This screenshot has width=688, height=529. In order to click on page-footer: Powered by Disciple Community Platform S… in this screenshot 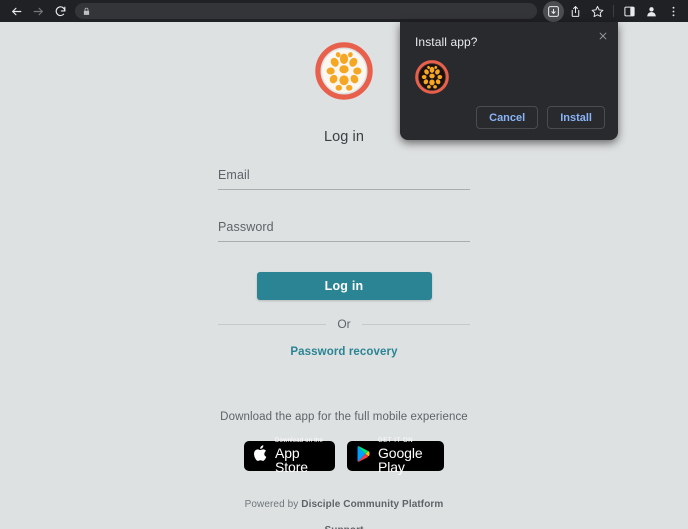, I will do `click(344, 514)`.